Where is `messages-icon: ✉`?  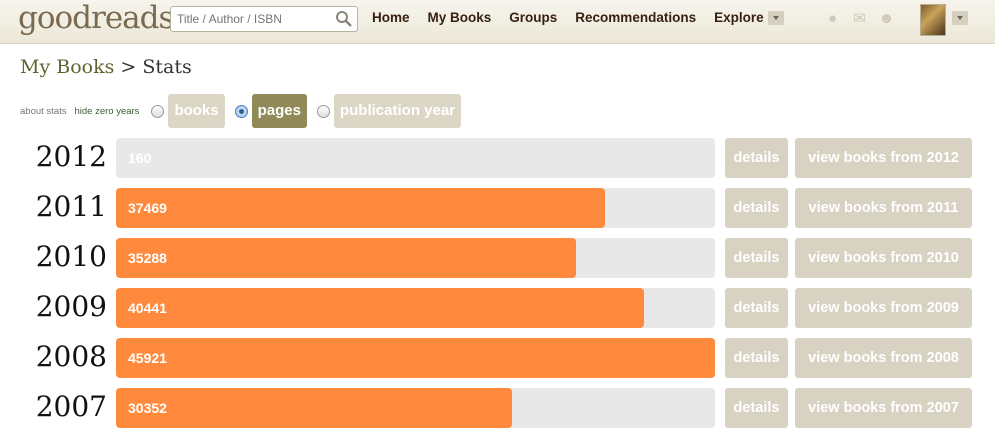
messages-icon: ✉ is located at coordinates (859, 18).